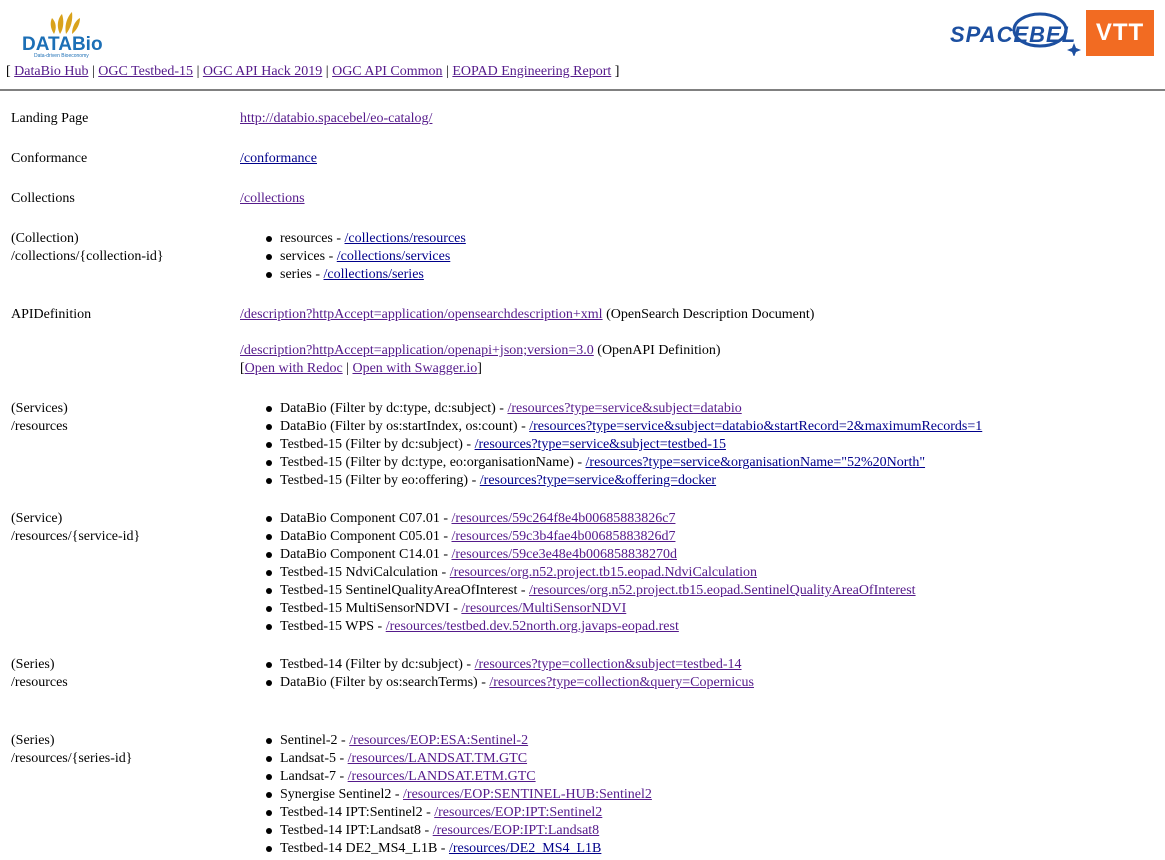  I want to click on landing-page-link: http://databio.spacebel/eo-catalog/, so click(336, 118).